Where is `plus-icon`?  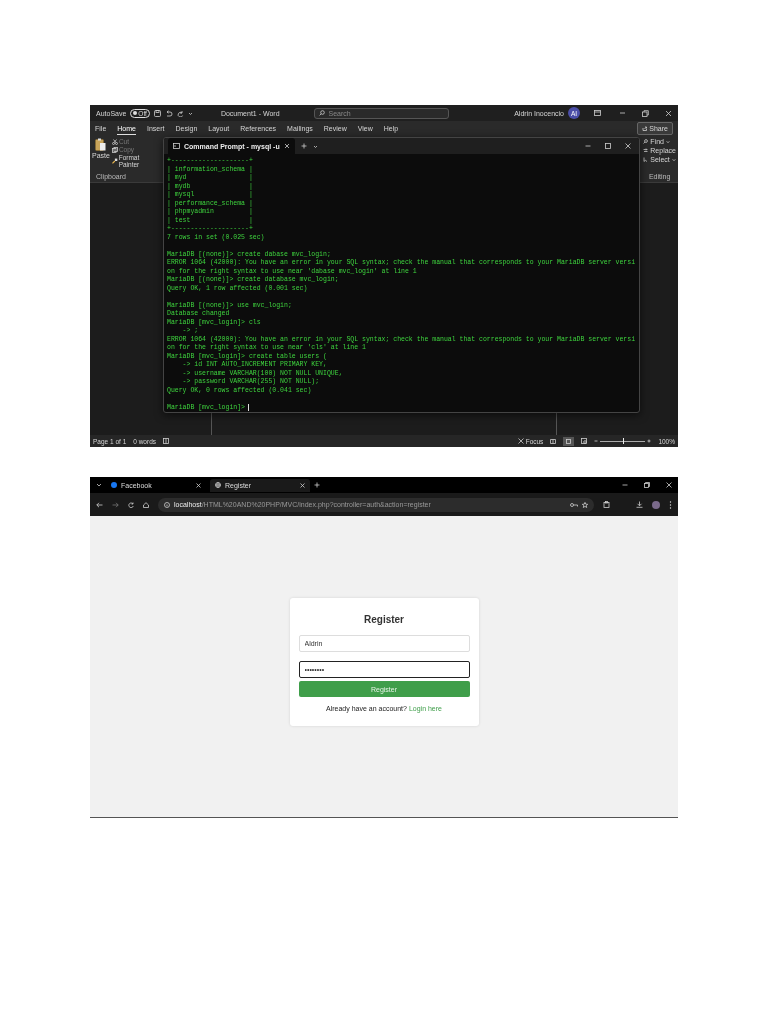 plus-icon is located at coordinates (303, 146).